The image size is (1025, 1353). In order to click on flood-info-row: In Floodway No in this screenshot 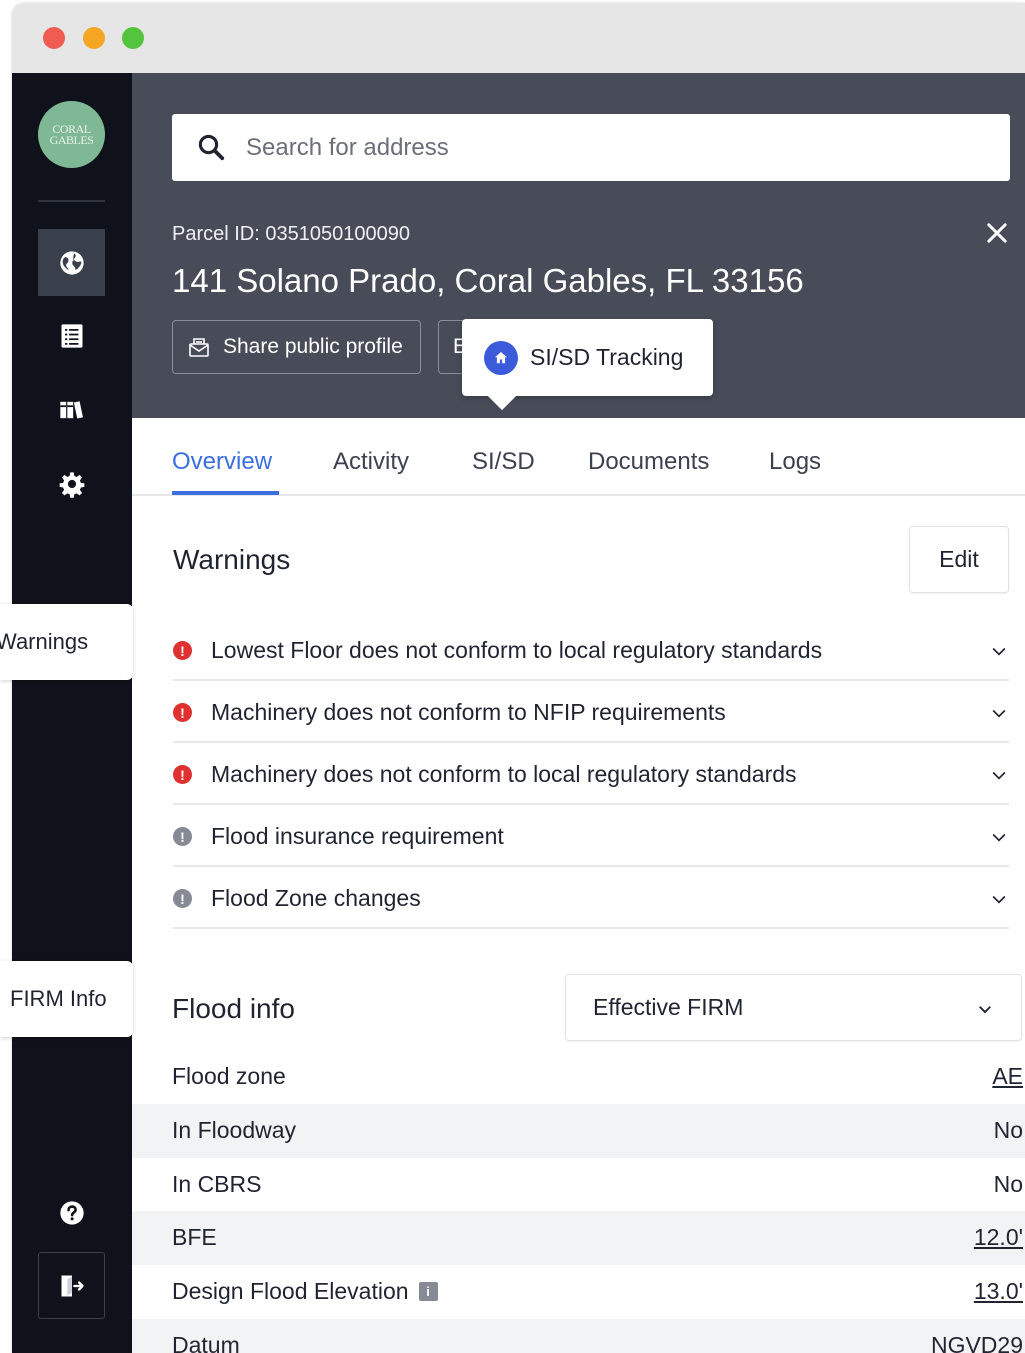, I will do `click(578, 1131)`.